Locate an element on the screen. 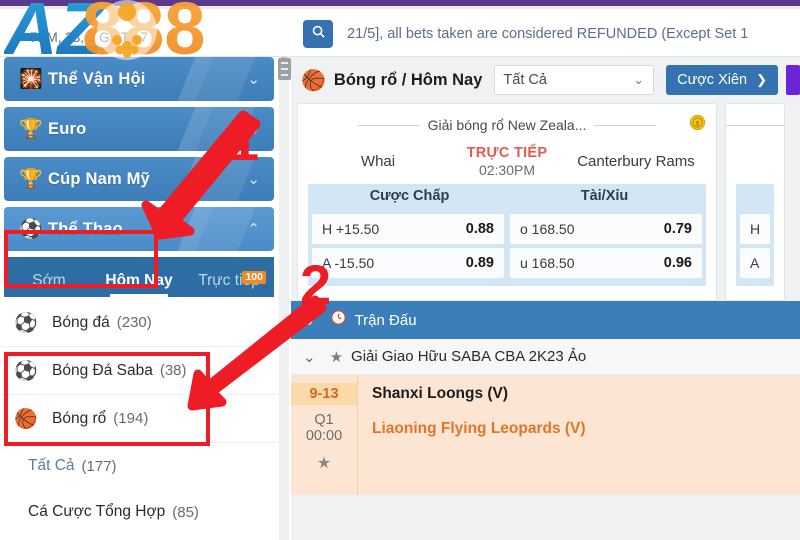 This screenshot has height=540, width=800. sport-count: (230) is located at coordinates (134, 322).